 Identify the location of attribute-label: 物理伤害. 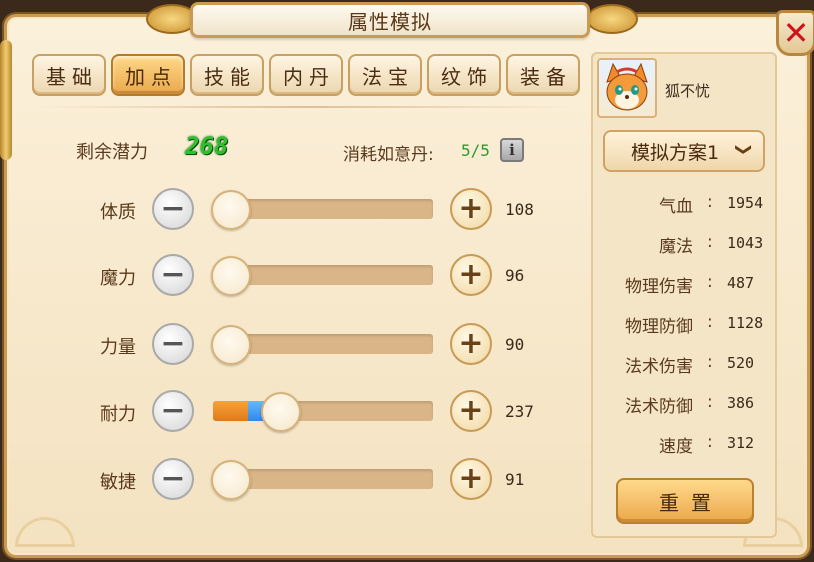
(659, 287).